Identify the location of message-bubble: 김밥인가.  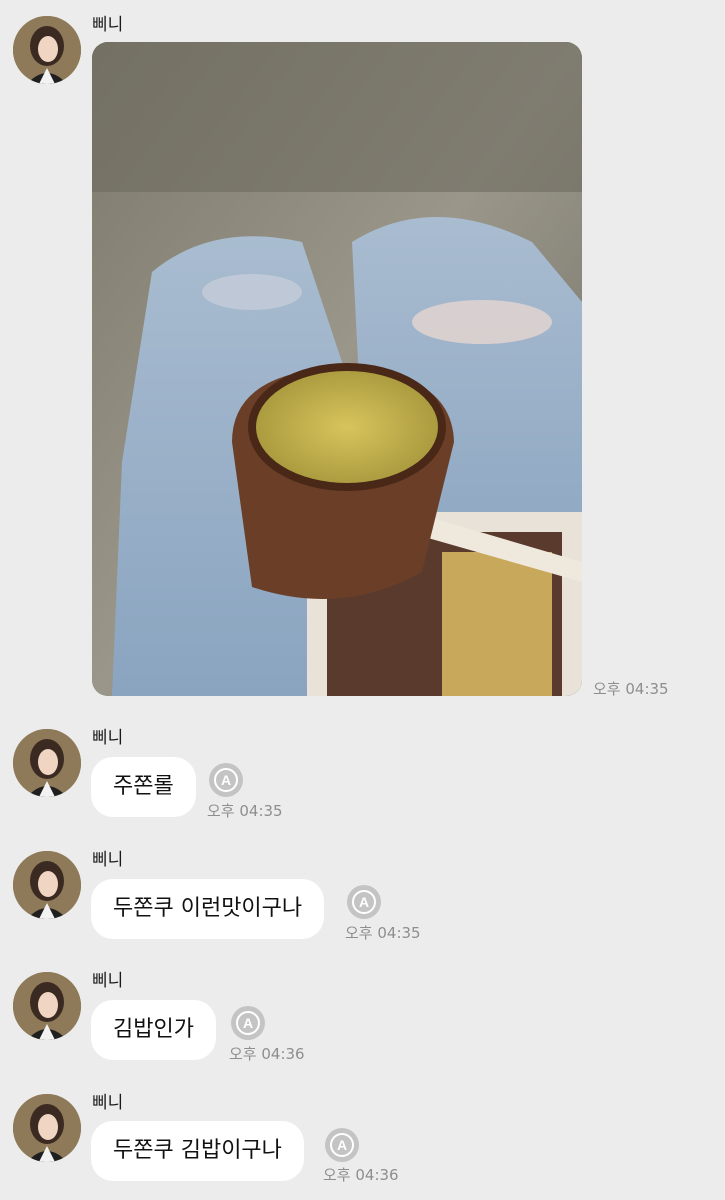
(153, 1030).